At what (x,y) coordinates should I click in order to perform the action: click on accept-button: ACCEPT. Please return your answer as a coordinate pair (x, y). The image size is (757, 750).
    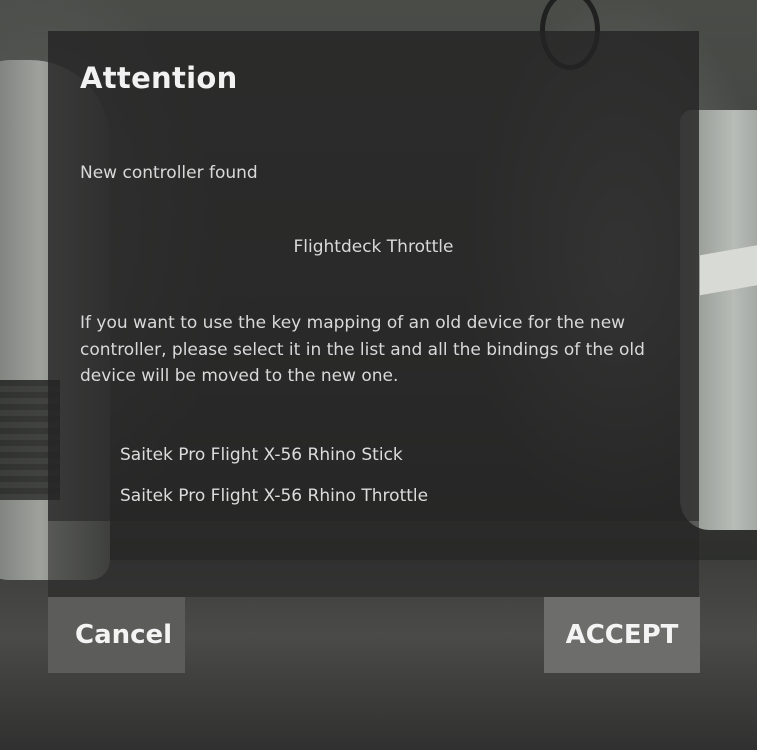
    Looking at the image, I should click on (622, 635).